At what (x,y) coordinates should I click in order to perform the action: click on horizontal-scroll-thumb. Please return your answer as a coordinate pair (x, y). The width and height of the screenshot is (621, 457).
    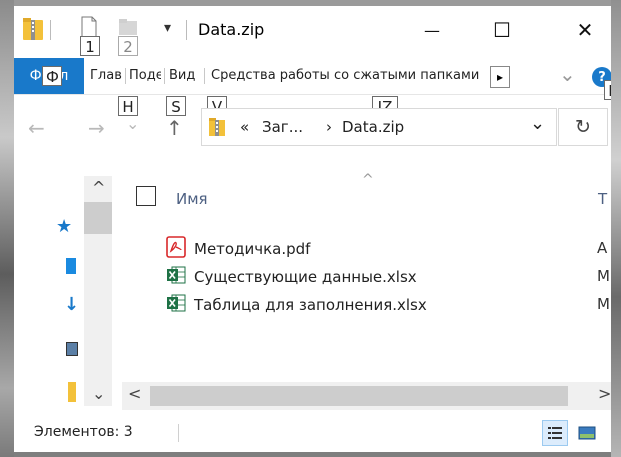
    Looking at the image, I should click on (359, 396).